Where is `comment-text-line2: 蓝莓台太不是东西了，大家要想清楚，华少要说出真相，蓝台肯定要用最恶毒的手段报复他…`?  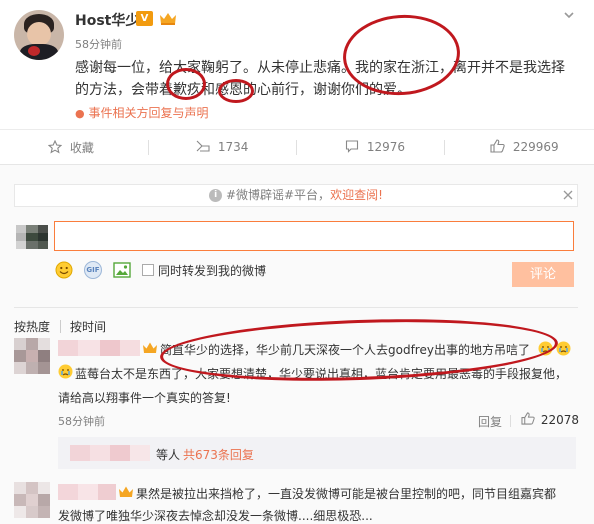 comment-text-line2: 蓝莓台太不是东西了，大家要想清楚，华少要说出真相，蓝台肯定要用最恶毒的手段报复他… is located at coordinates (321, 374).